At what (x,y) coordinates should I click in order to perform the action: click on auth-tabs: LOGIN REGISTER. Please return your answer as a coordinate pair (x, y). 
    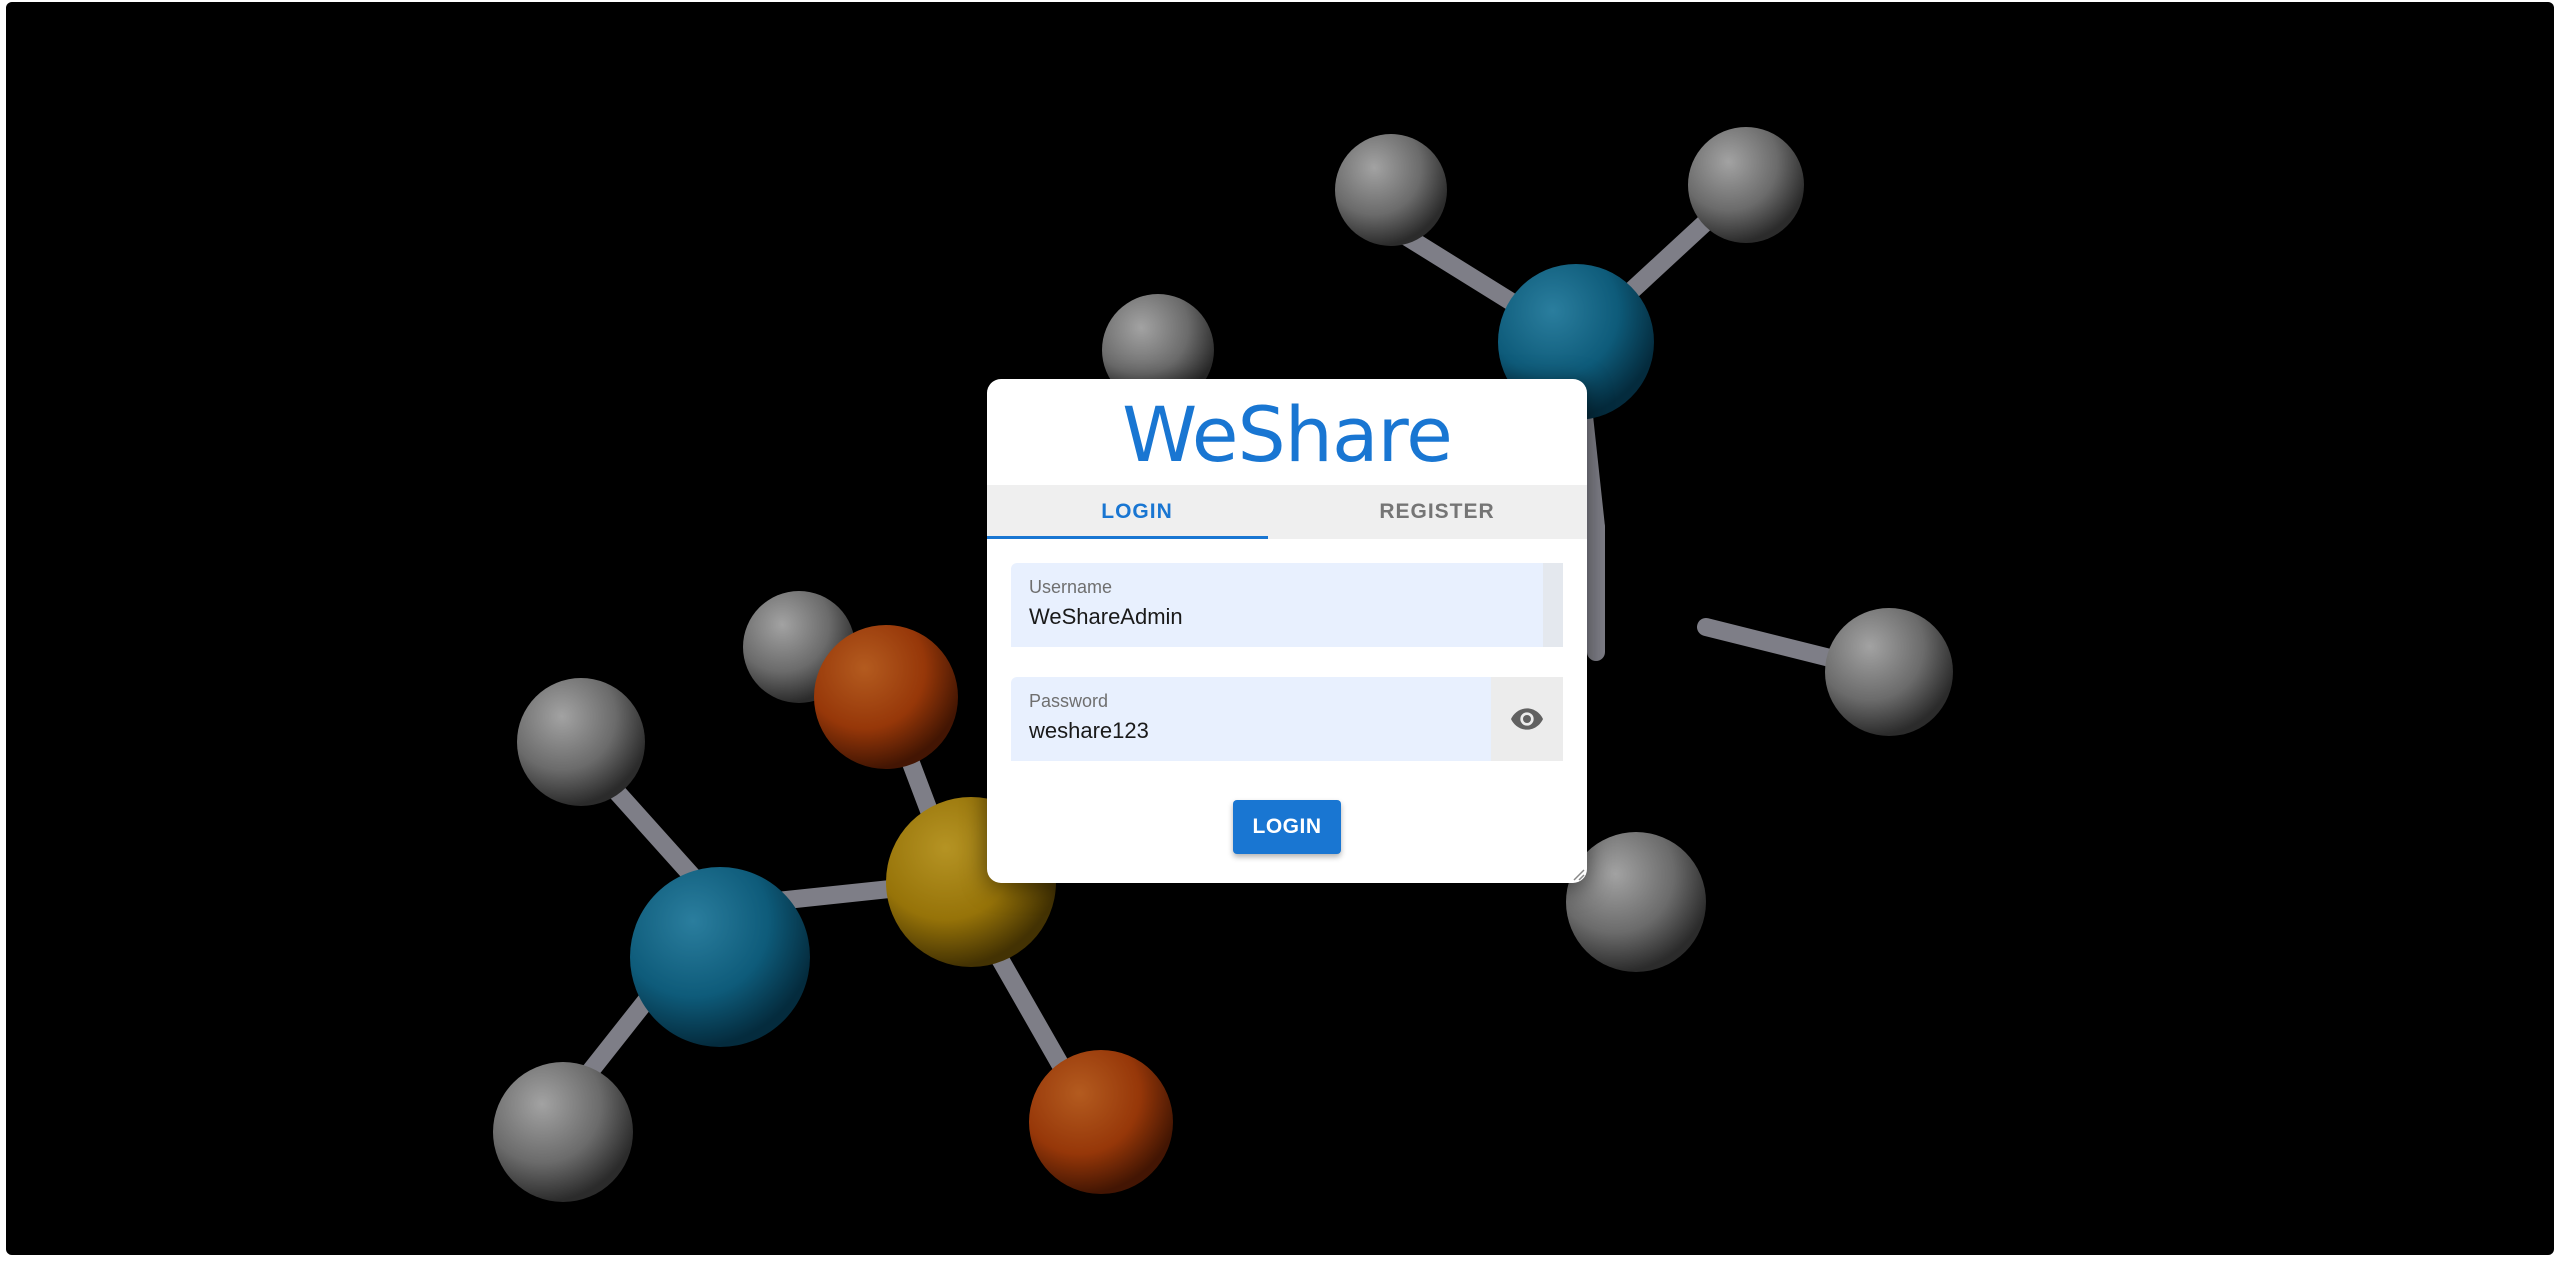
    Looking at the image, I should click on (1287, 512).